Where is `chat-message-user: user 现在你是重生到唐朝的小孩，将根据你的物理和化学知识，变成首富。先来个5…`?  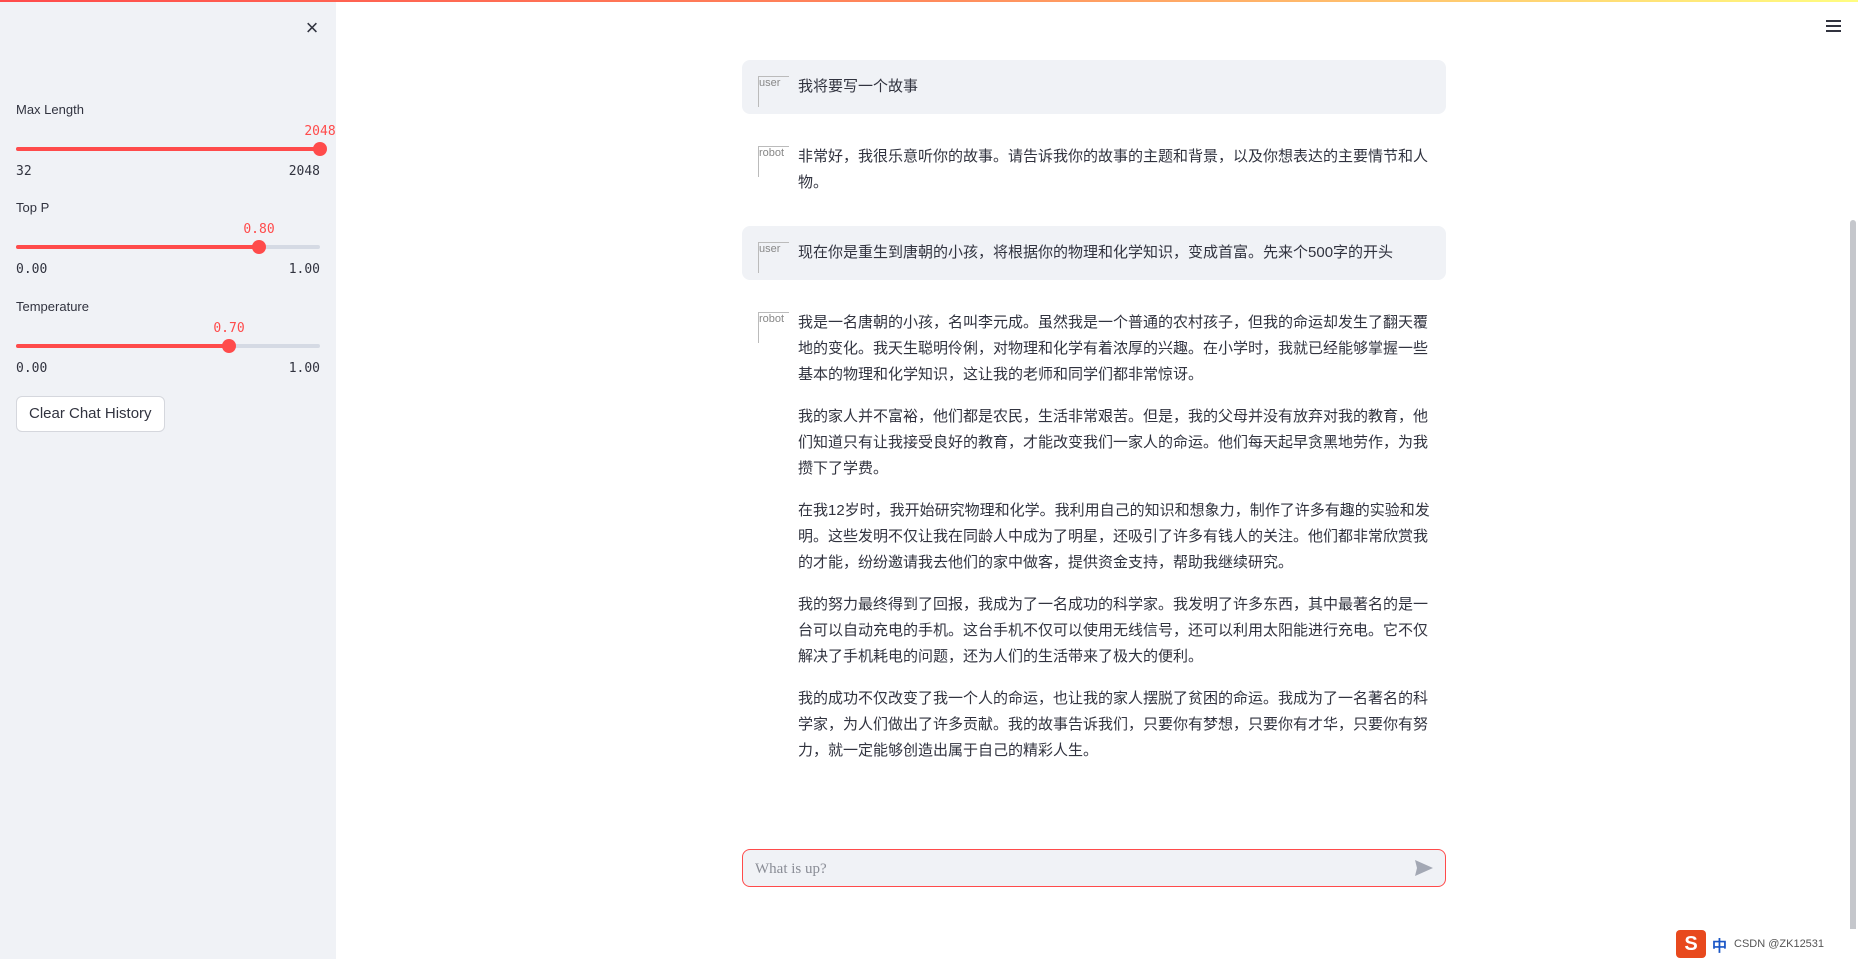
chat-message-user: user 现在你是重生到唐朝的小孩，将根据你的物理和化学知识，变成首富。先来个5… is located at coordinates (1094, 253).